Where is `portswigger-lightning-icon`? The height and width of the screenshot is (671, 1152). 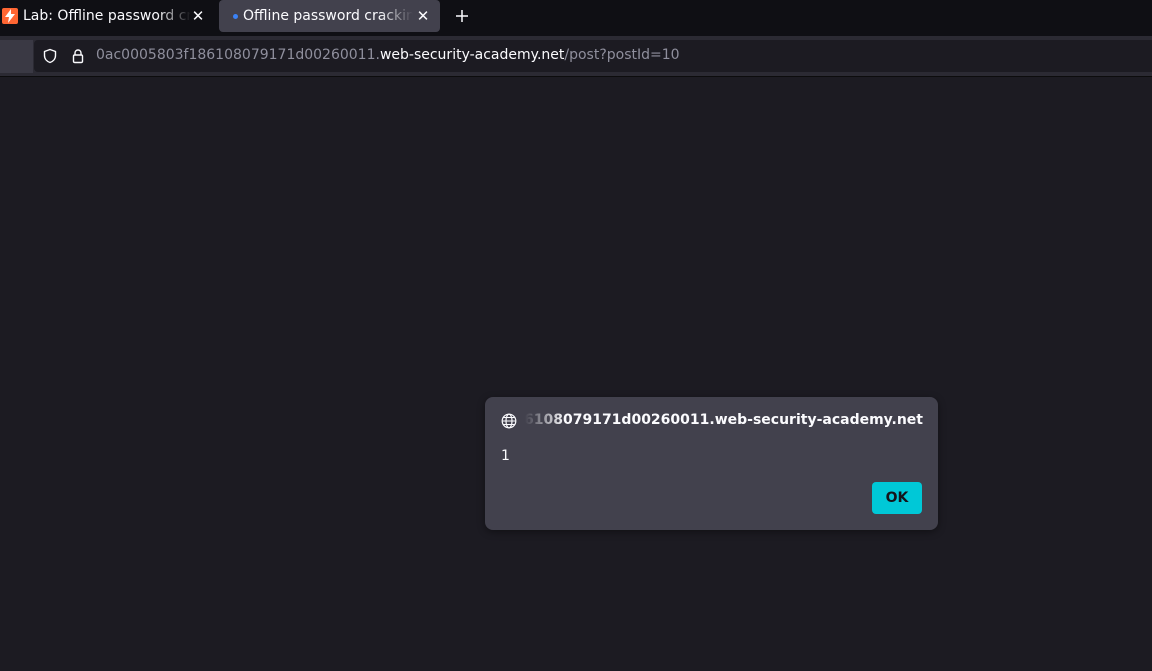
portswigger-lightning-icon is located at coordinates (10, 16).